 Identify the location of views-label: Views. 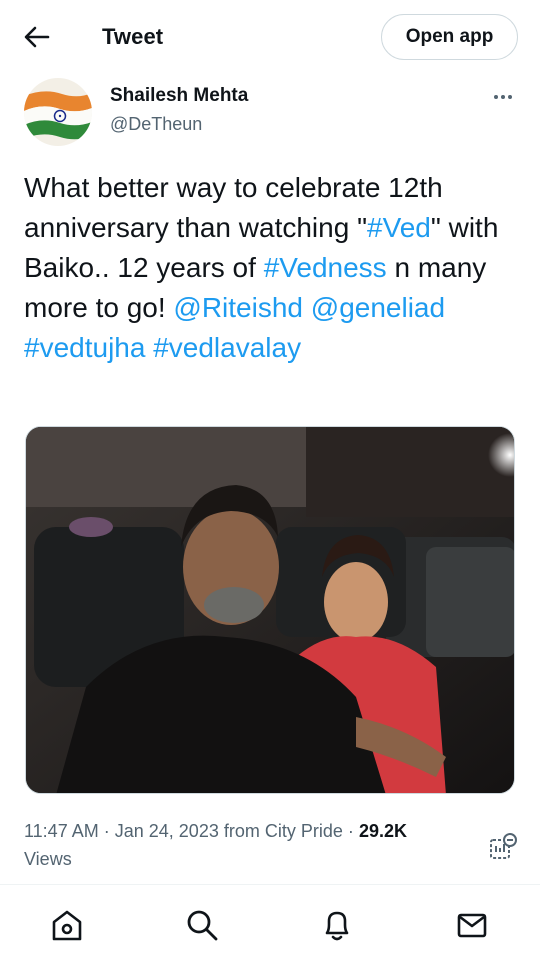
(48, 859).